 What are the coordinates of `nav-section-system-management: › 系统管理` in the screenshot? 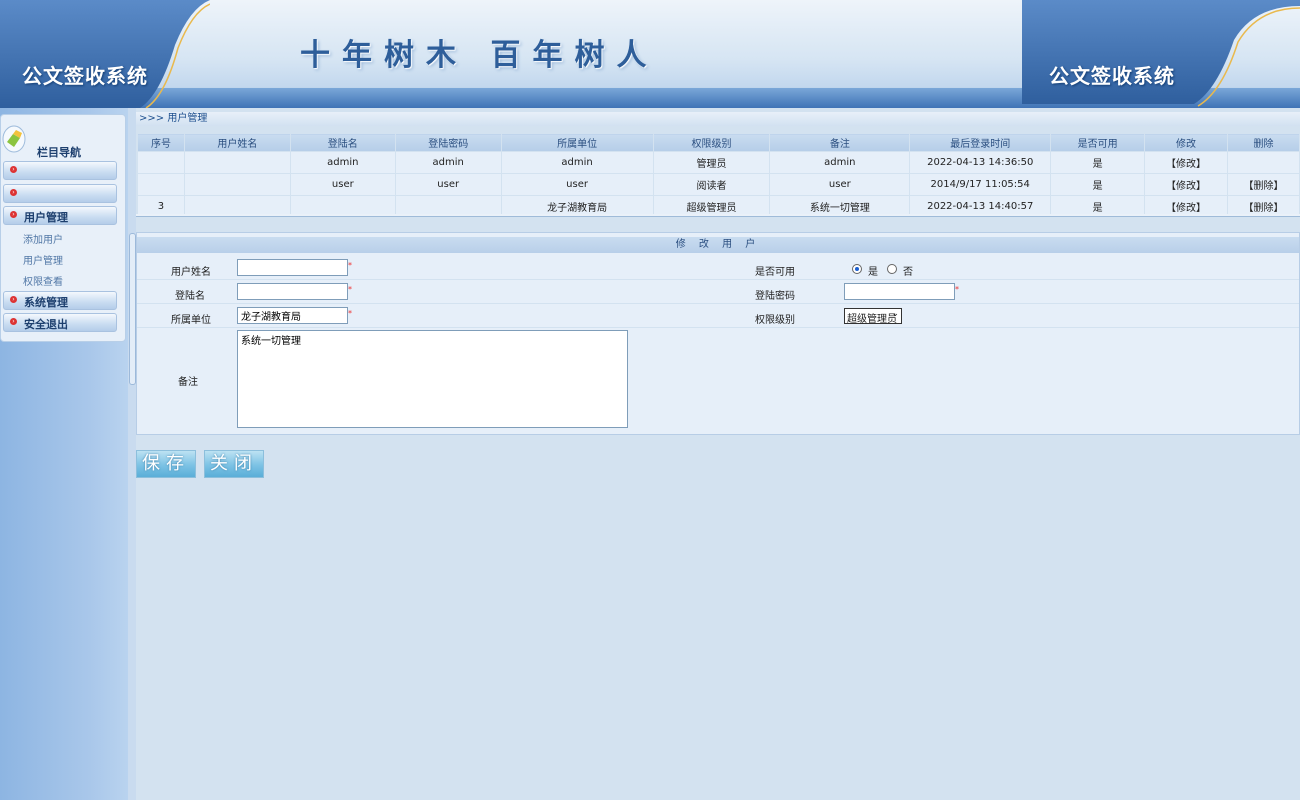 It's located at (60, 300).